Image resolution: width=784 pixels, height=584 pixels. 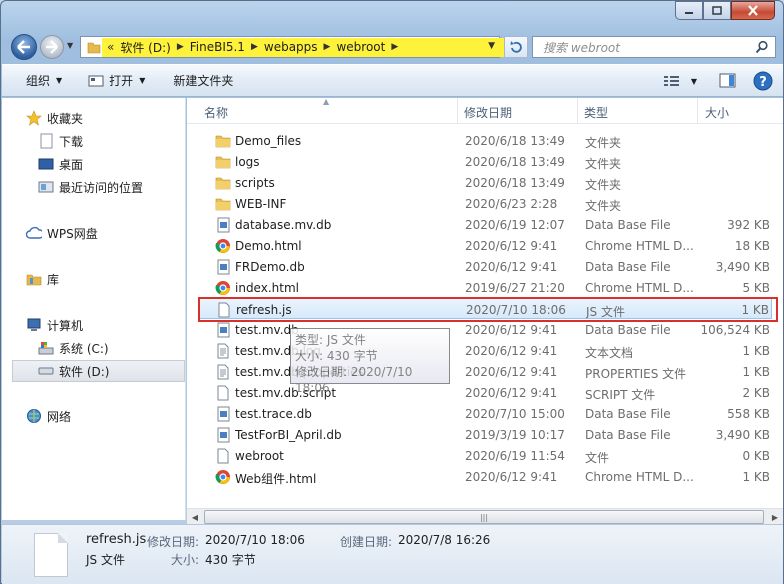 What do you see at coordinates (111, 348) in the screenshot?
I see `sidebar-item-drive-c: 系统 (C:)` at bounding box center [111, 348].